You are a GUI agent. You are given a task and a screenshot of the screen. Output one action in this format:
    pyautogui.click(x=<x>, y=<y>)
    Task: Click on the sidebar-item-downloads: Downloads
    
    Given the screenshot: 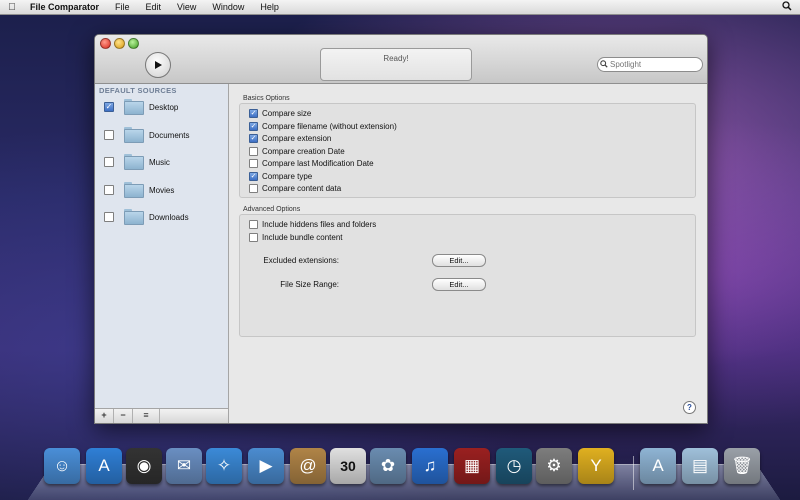 What is the action you would take?
    pyautogui.click(x=164, y=217)
    